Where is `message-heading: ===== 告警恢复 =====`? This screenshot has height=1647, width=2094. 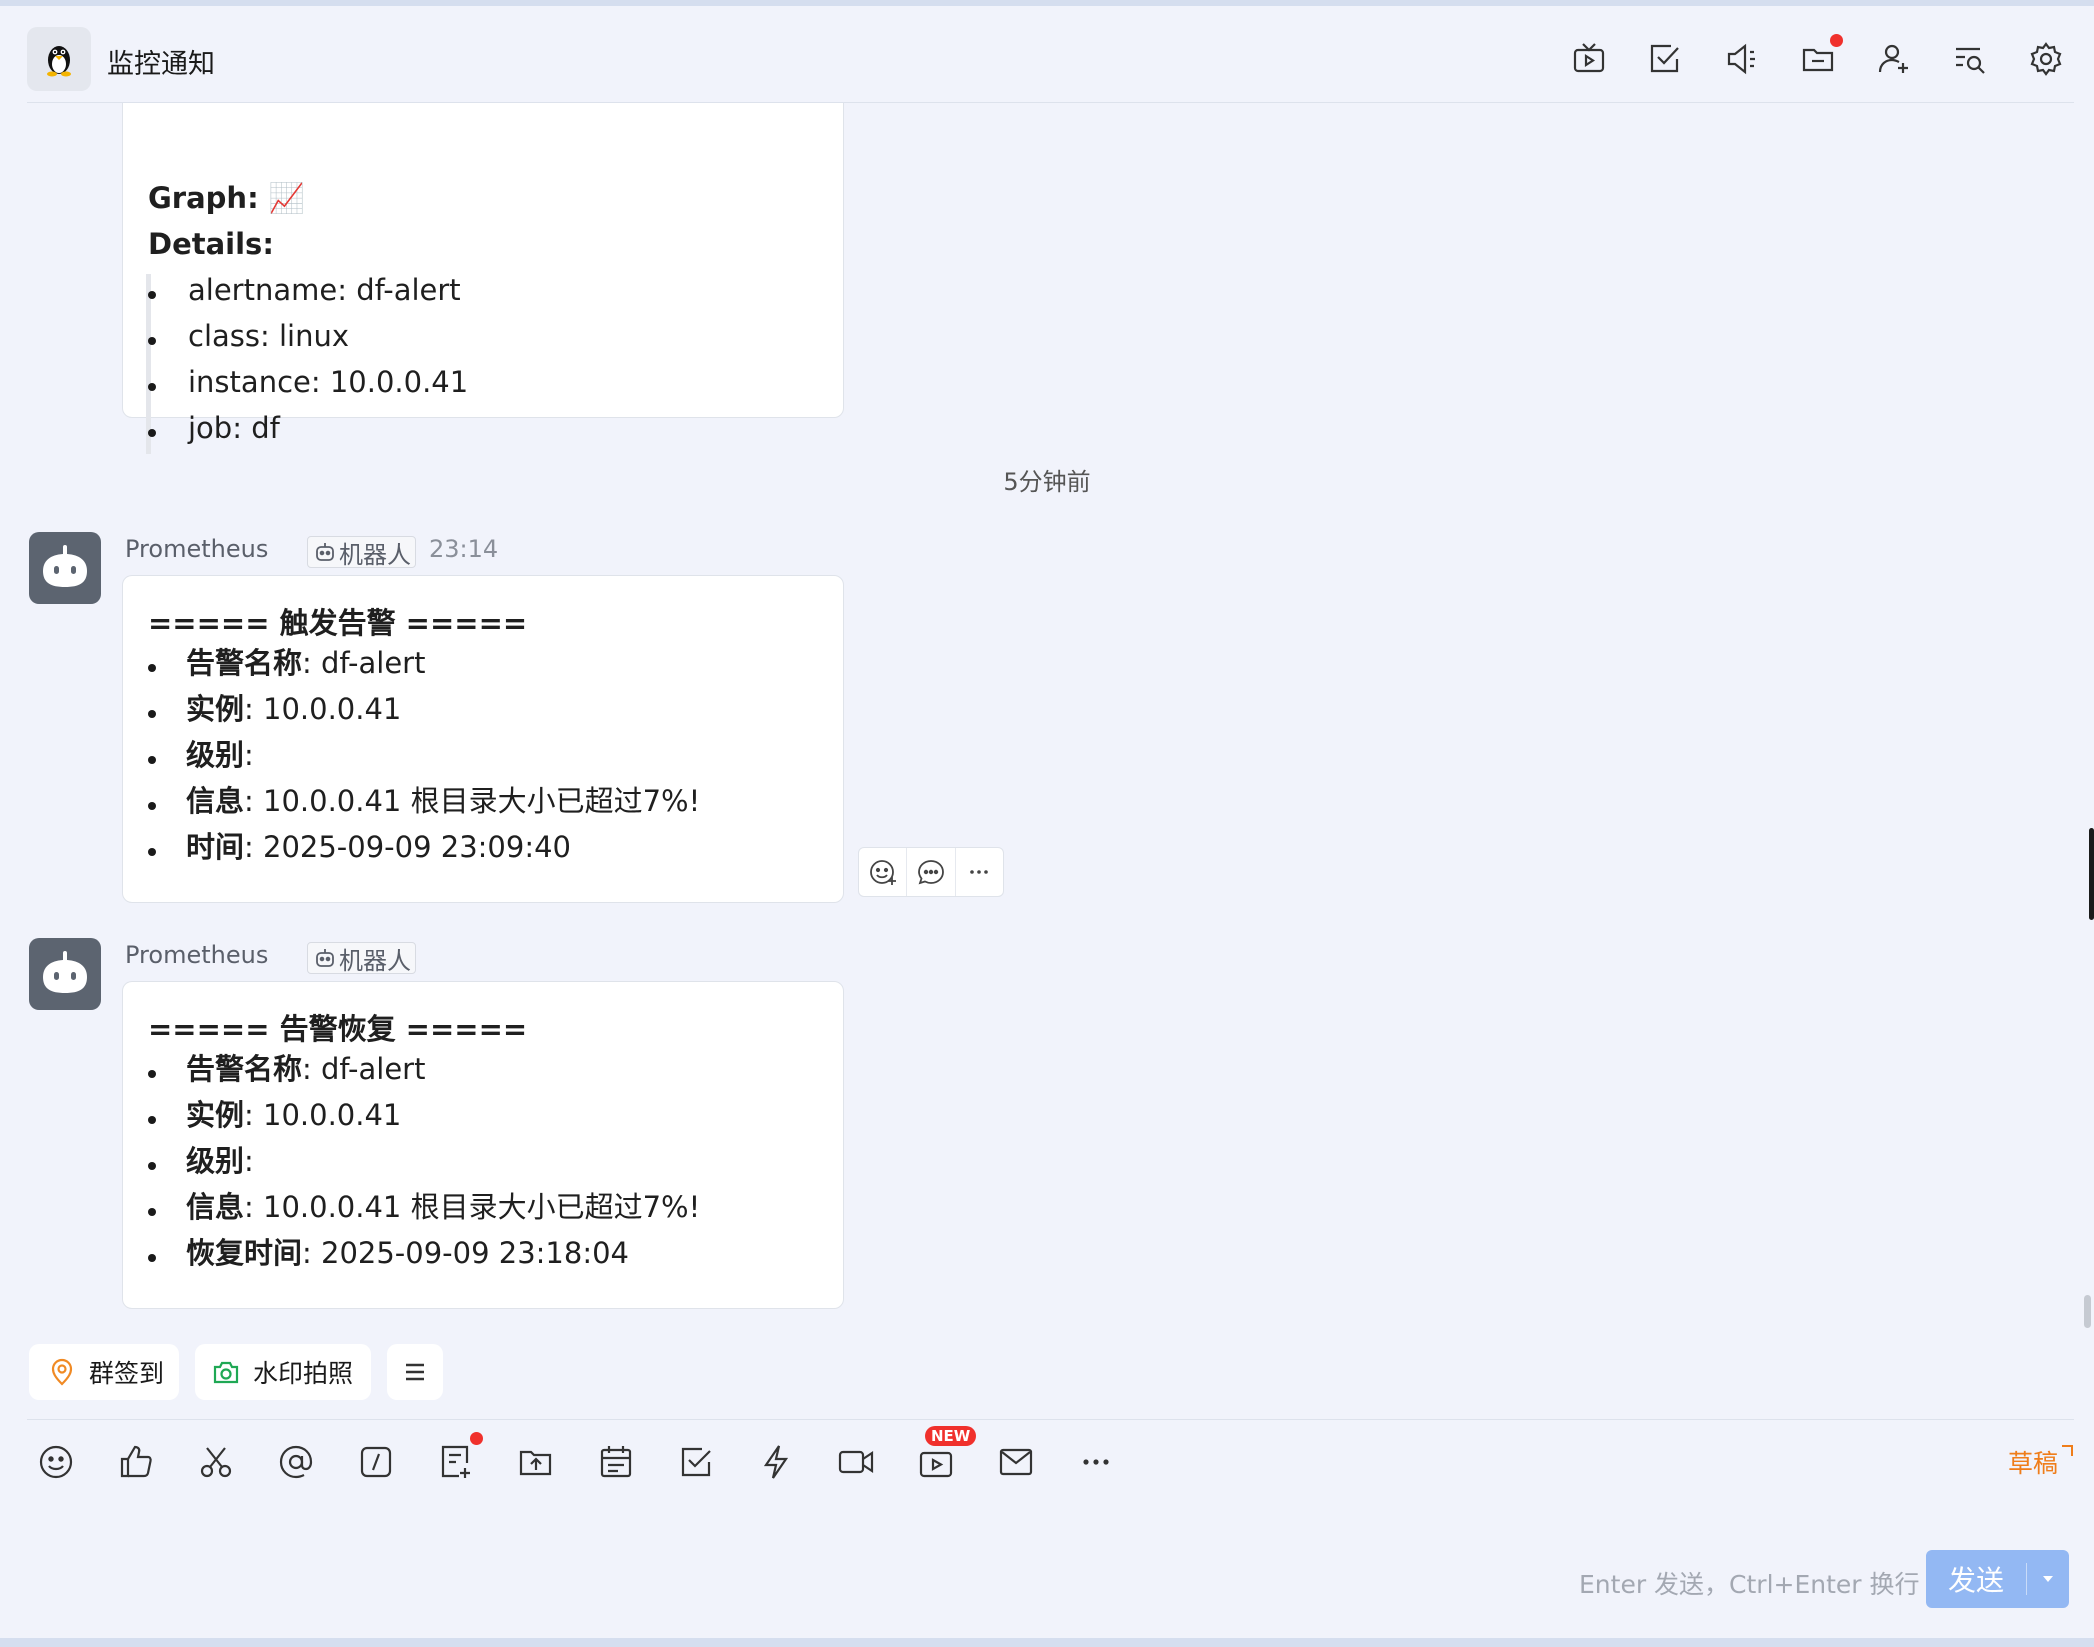
message-heading: ===== 告警恢复 ===== is located at coordinates (338, 1029).